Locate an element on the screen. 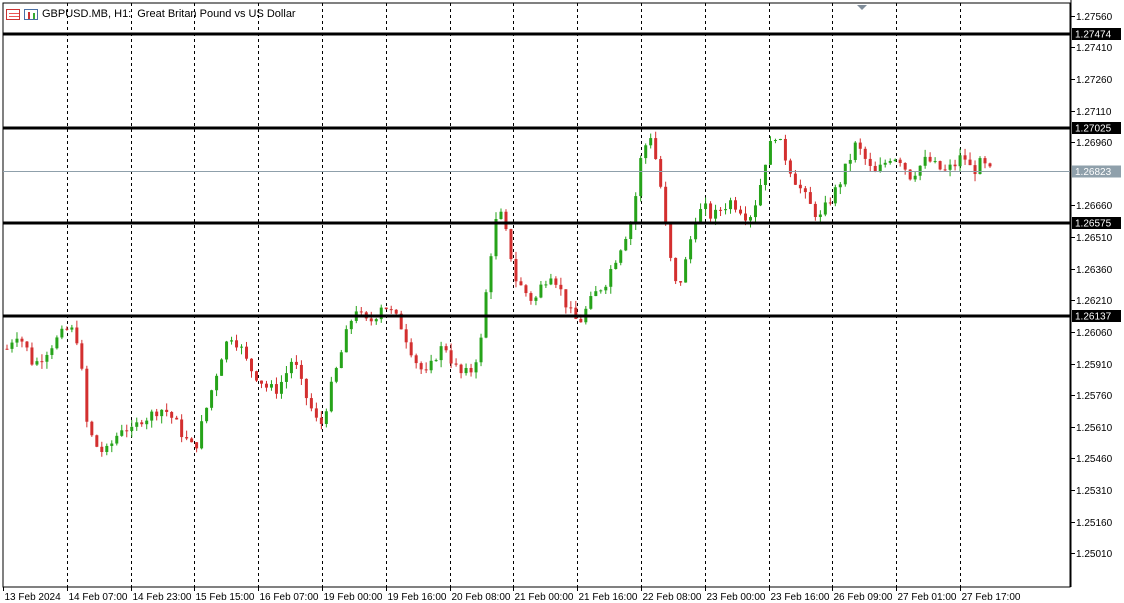  y-tick-label: 1.25910 is located at coordinates (1094, 365).